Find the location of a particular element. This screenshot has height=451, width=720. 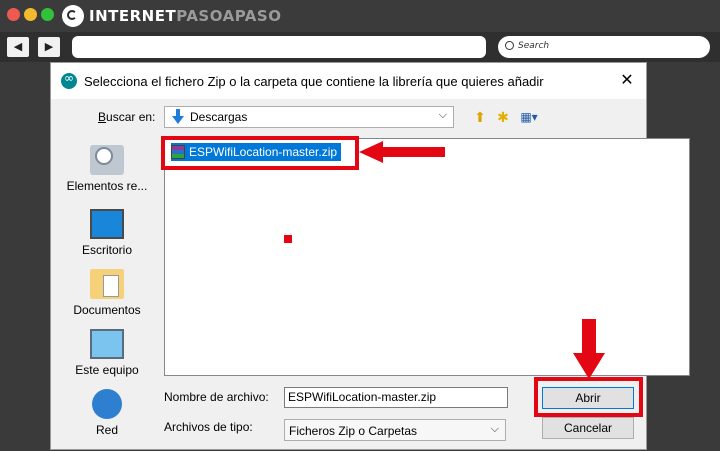

lookin-label-accel: B is located at coordinates (102, 117).